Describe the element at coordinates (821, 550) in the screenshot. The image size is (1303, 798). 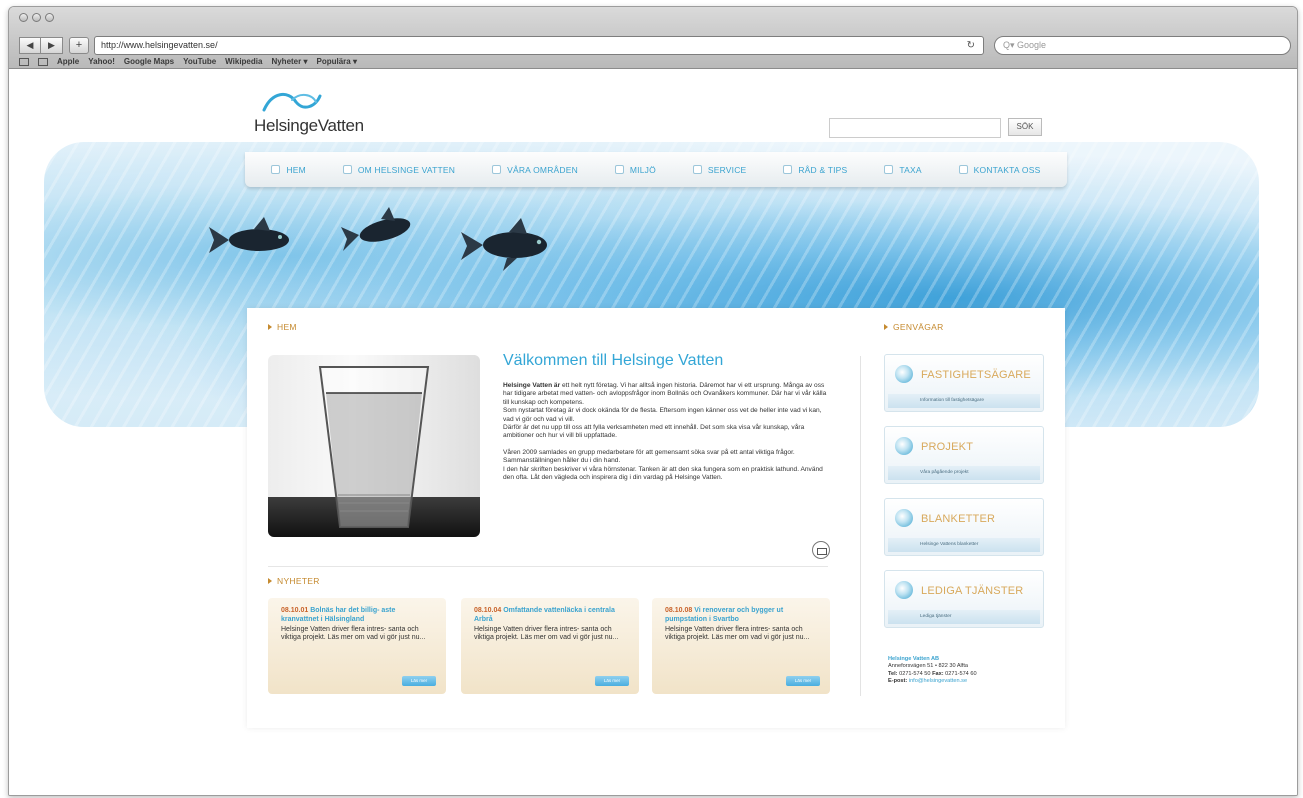
I see `print-icon` at that location.